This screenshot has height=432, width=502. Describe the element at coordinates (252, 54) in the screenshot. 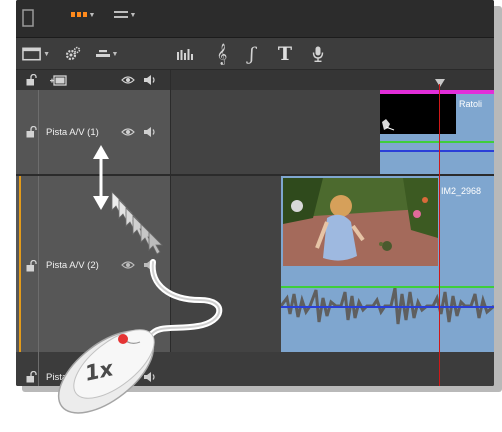

I see `sound-effect-icon: ʃ` at that location.